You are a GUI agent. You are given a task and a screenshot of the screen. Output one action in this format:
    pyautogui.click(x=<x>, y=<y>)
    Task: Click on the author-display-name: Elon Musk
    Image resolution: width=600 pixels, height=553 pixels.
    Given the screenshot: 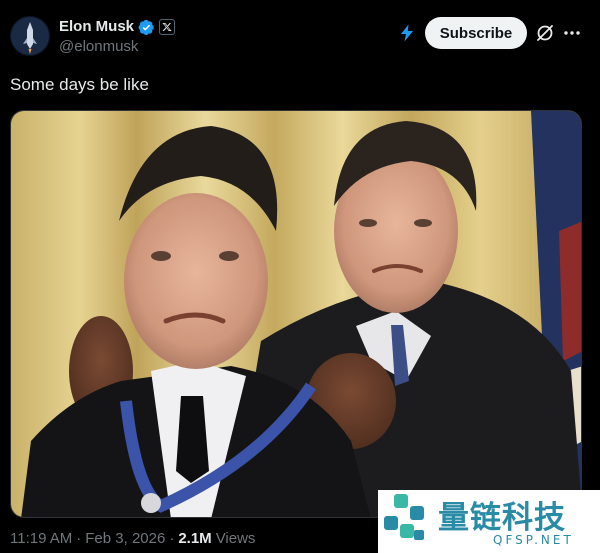 What is the action you would take?
    pyautogui.click(x=96, y=27)
    